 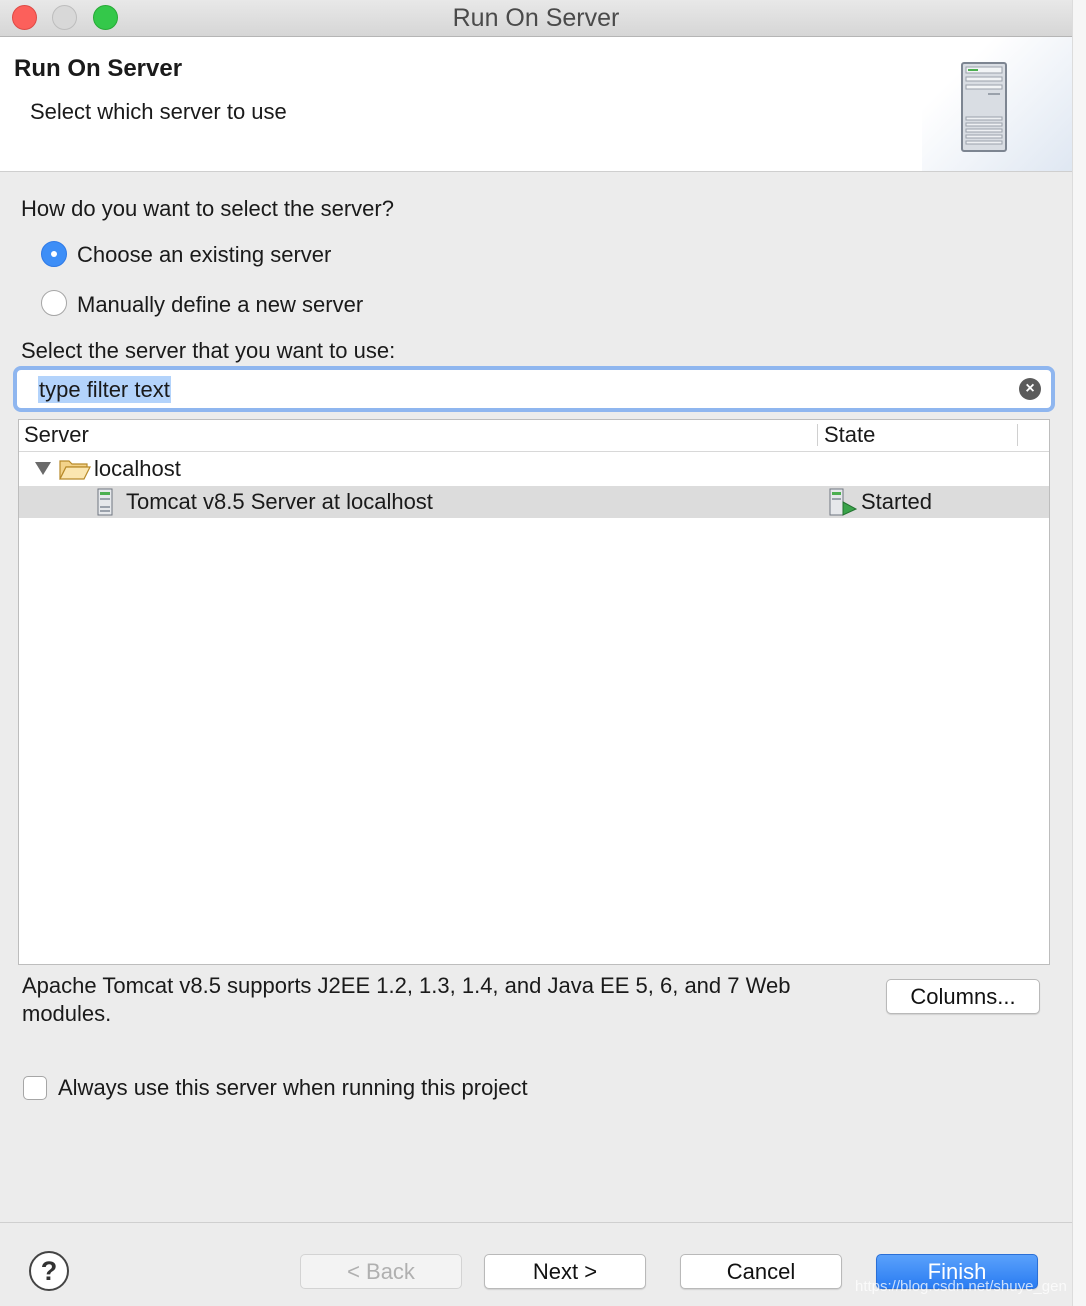 What do you see at coordinates (1030, 389) in the screenshot?
I see `clear-icon: ×` at bounding box center [1030, 389].